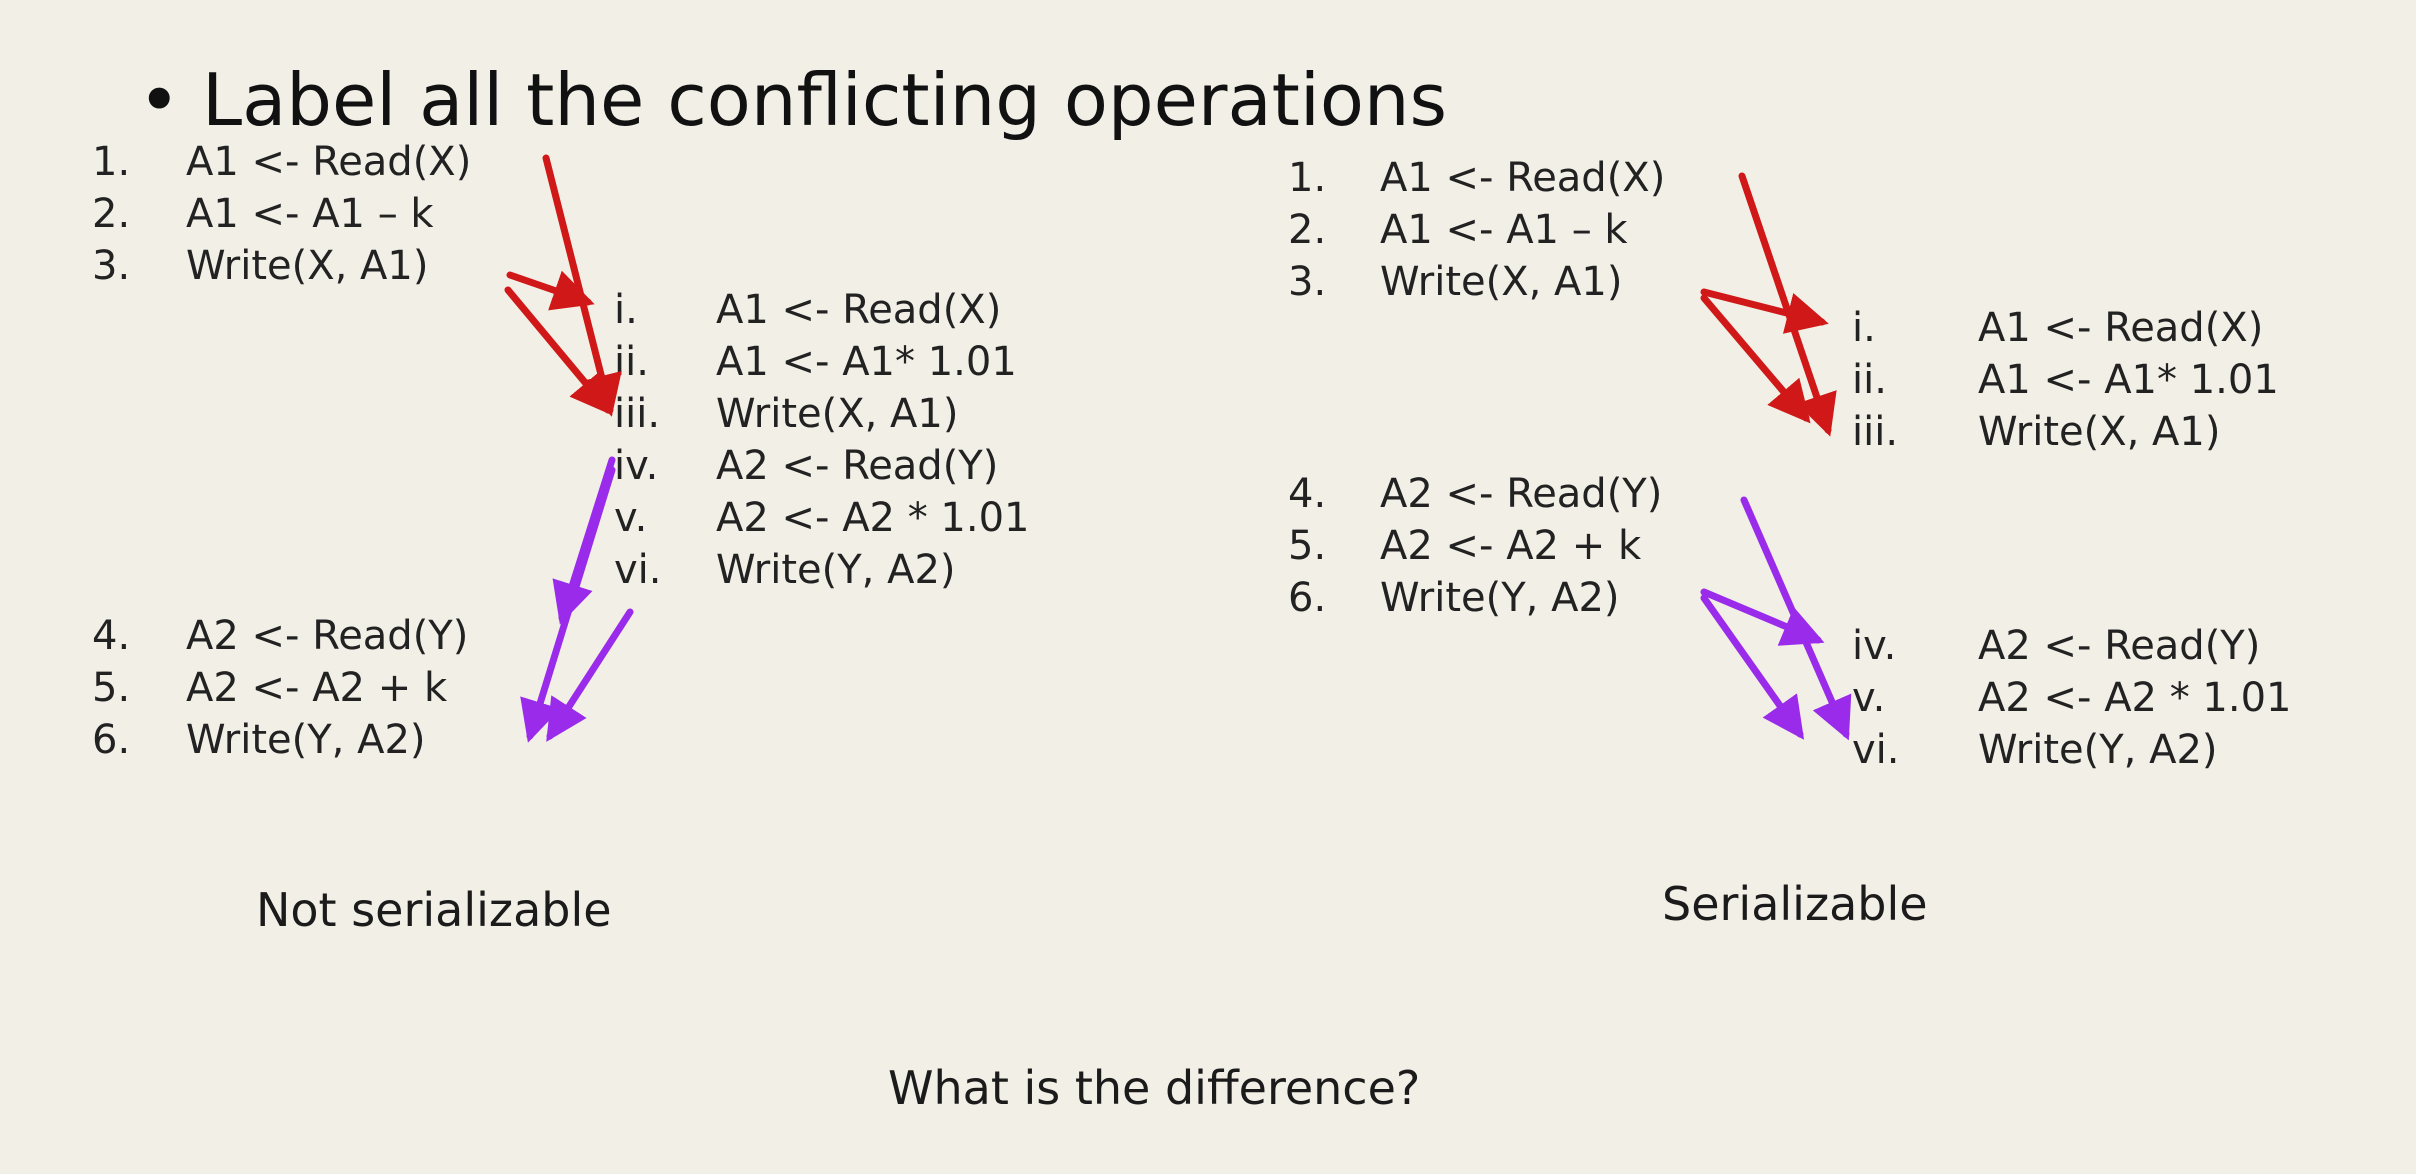 This screenshot has width=2416, height=1174. I want to click on arrow-left-read-y-to-write, so click(568, 604).